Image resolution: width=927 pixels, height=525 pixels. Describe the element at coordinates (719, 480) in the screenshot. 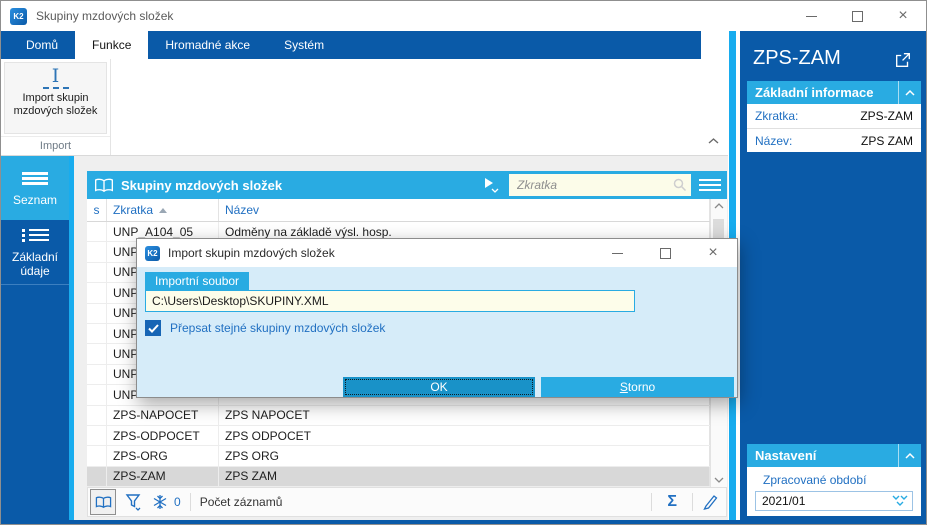

I see `scroll-down-icon` at that location.